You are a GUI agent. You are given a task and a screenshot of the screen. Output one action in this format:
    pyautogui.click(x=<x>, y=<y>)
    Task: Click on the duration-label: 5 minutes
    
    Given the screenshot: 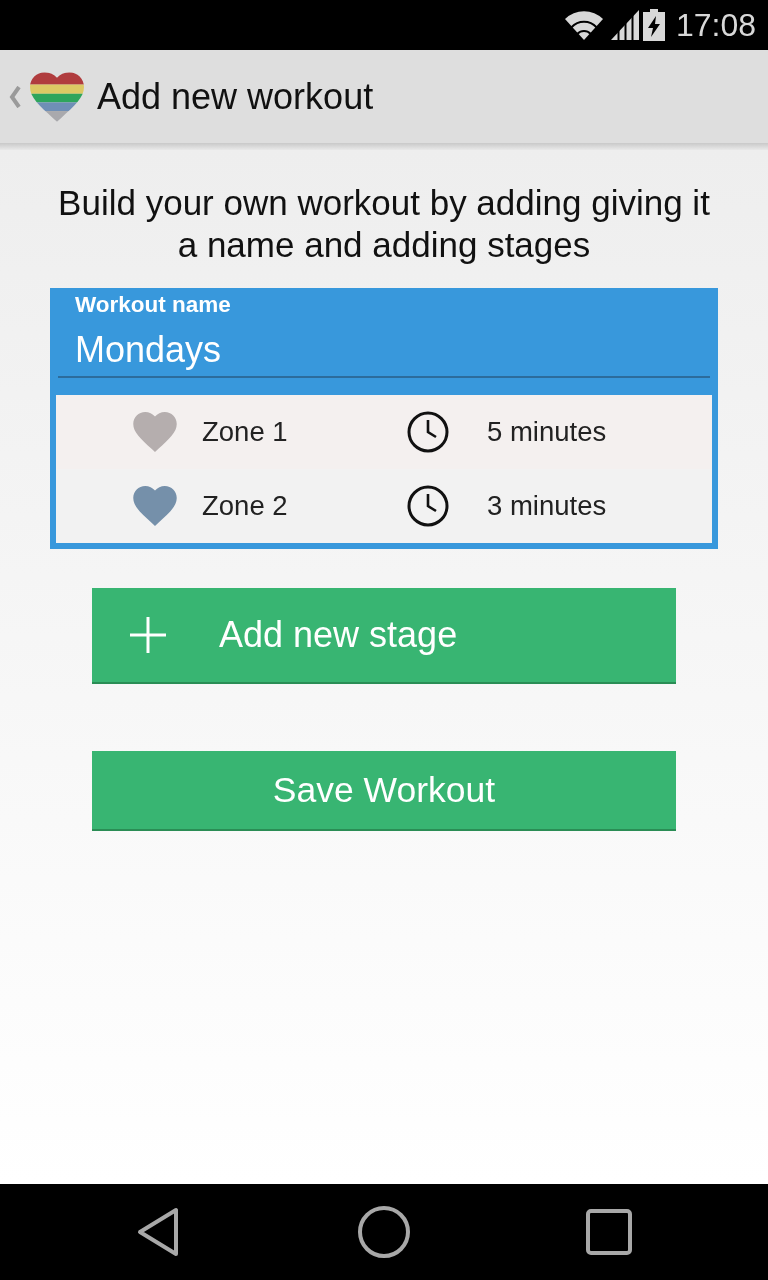 What is the action you would take?
    pyautogui.click(x=547, y=432)
    